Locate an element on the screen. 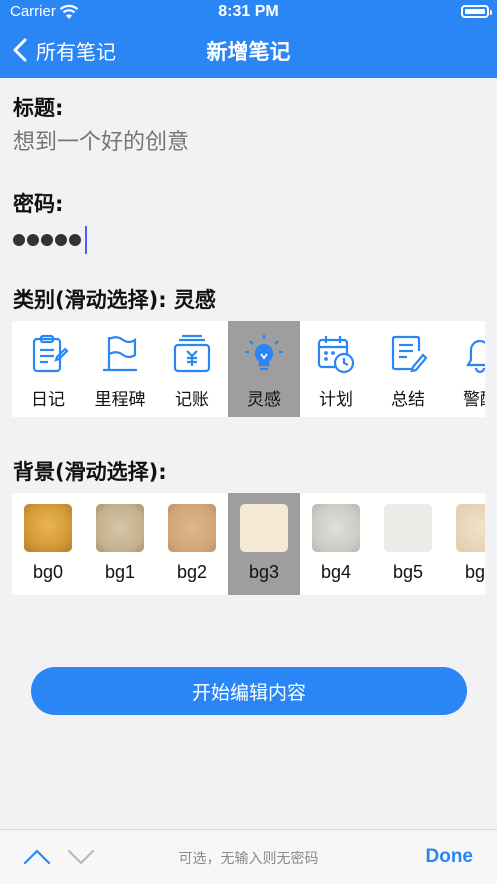  category-item-summary: 总结 is located at coordinates (408, 369).